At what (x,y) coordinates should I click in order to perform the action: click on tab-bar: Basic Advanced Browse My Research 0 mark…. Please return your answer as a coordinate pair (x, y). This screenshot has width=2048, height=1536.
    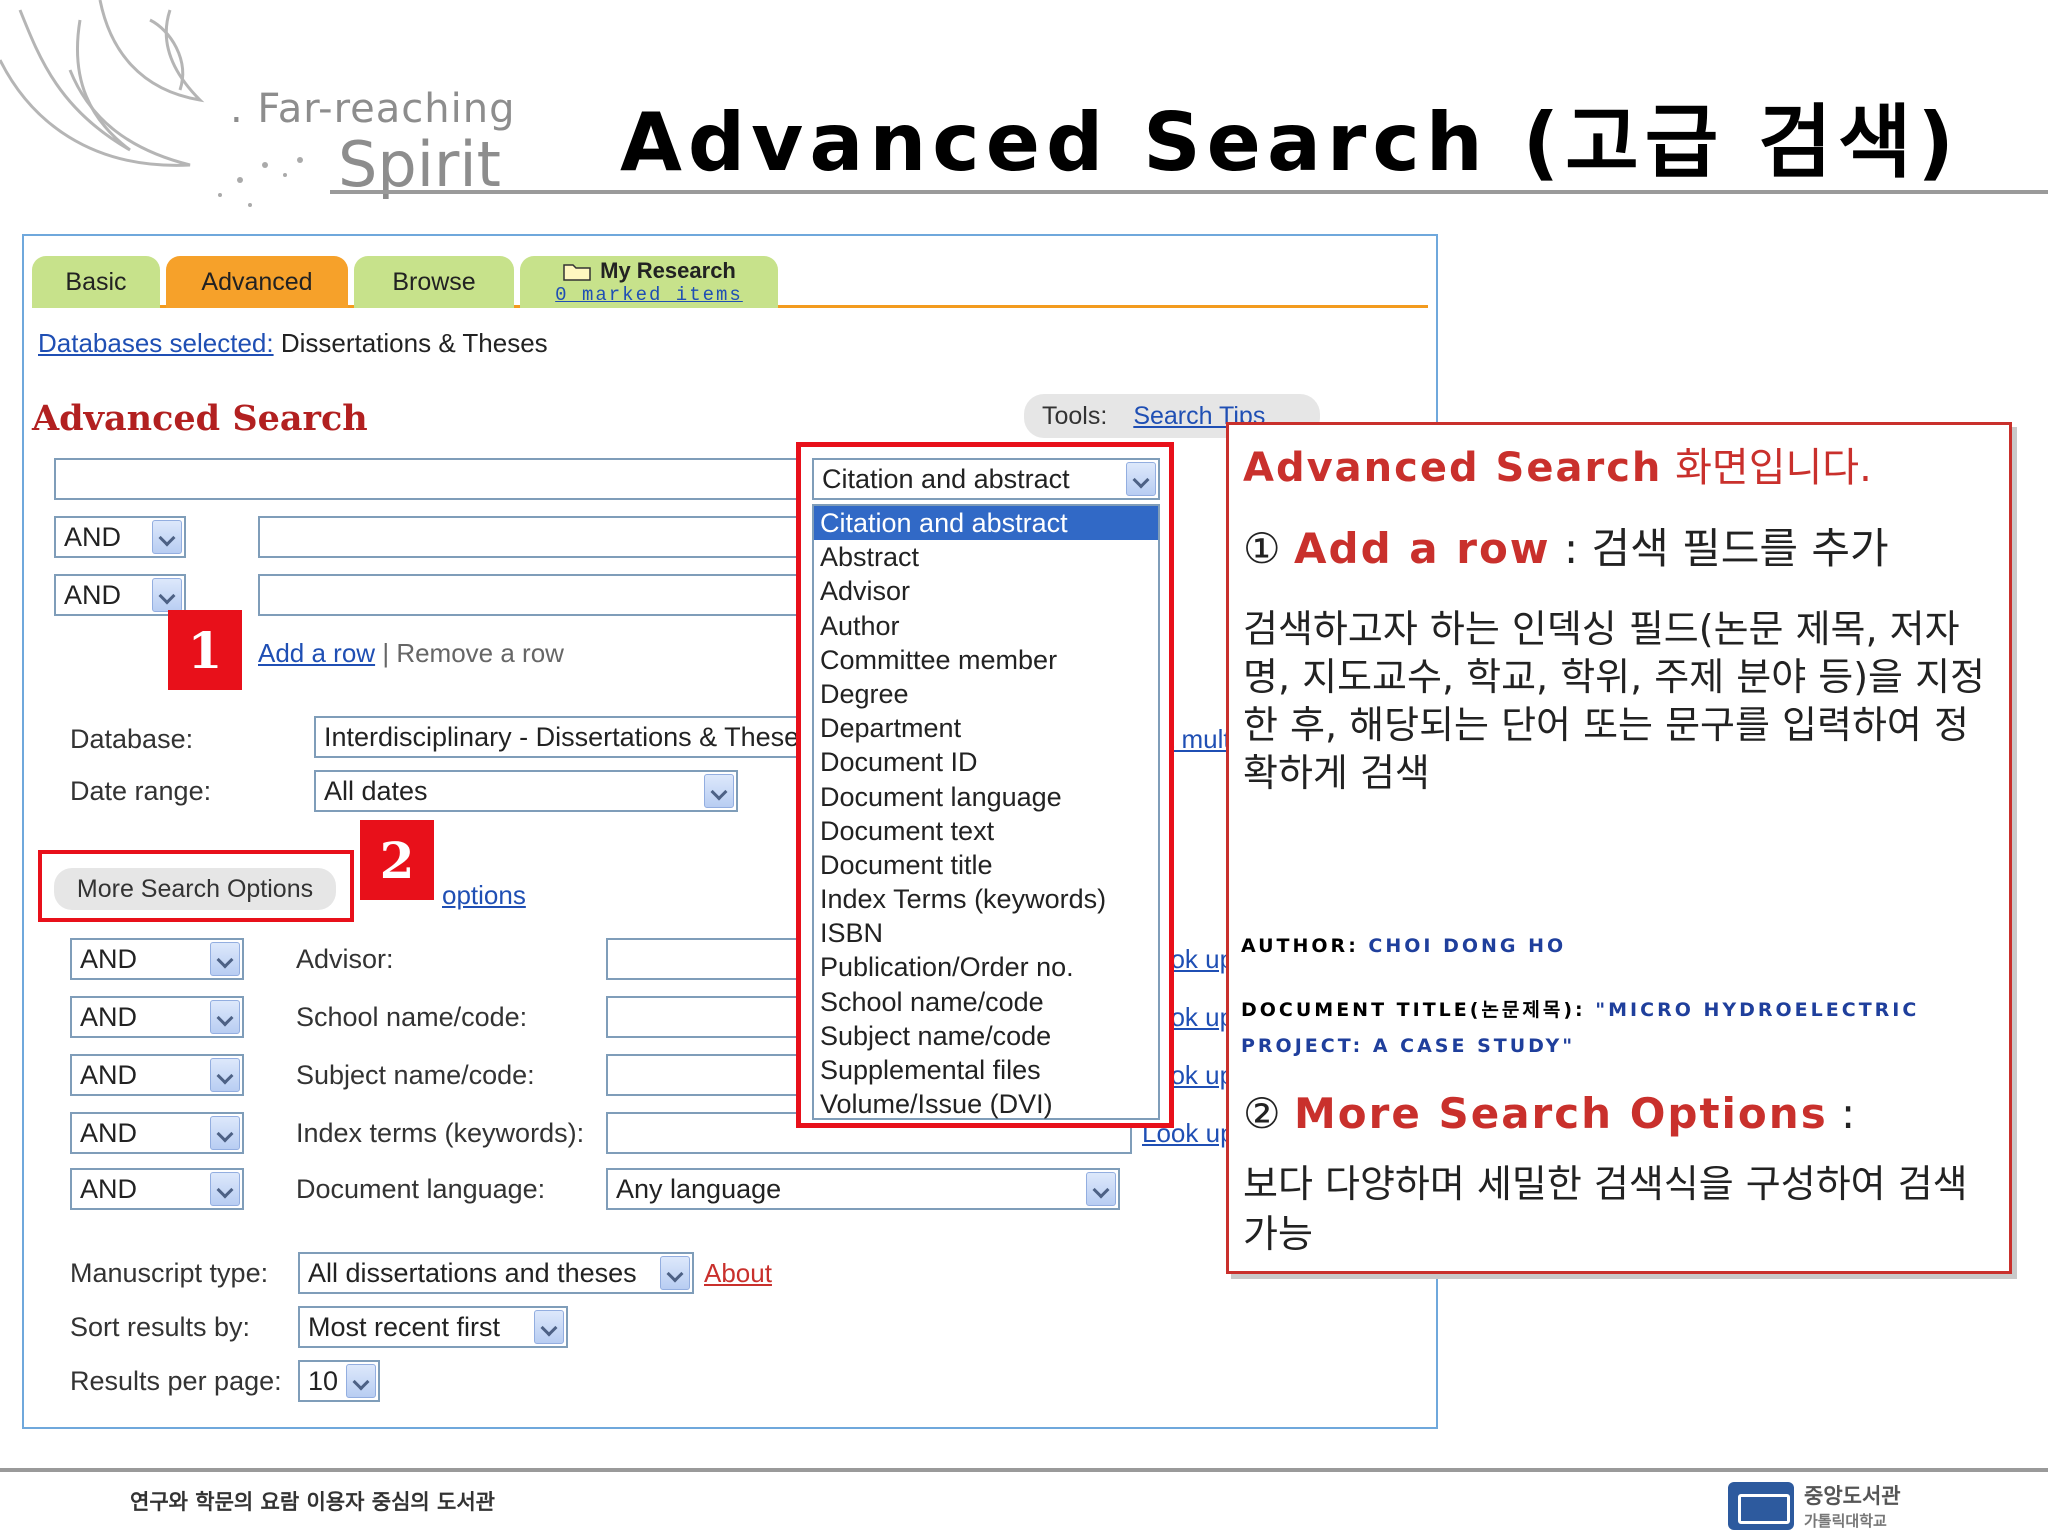
    Looking at the image, I should click on (730, 282).